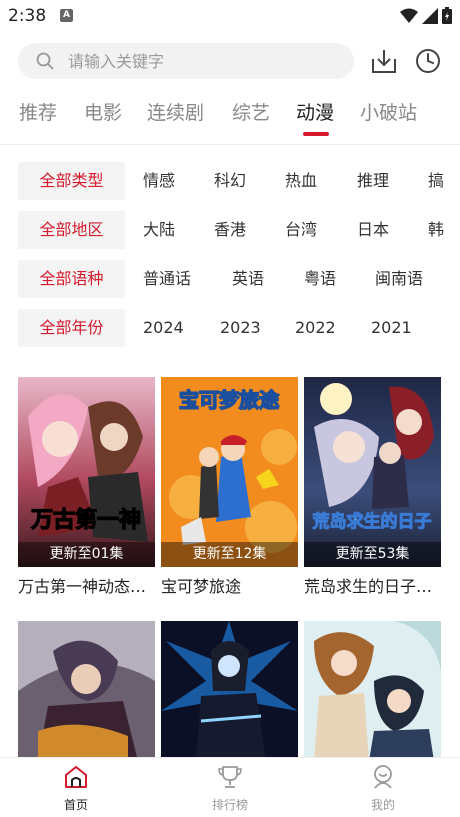 This screenshot has height=817, width=460. I want to click on poster-title-text: 万古第一神, so click(85, 520).